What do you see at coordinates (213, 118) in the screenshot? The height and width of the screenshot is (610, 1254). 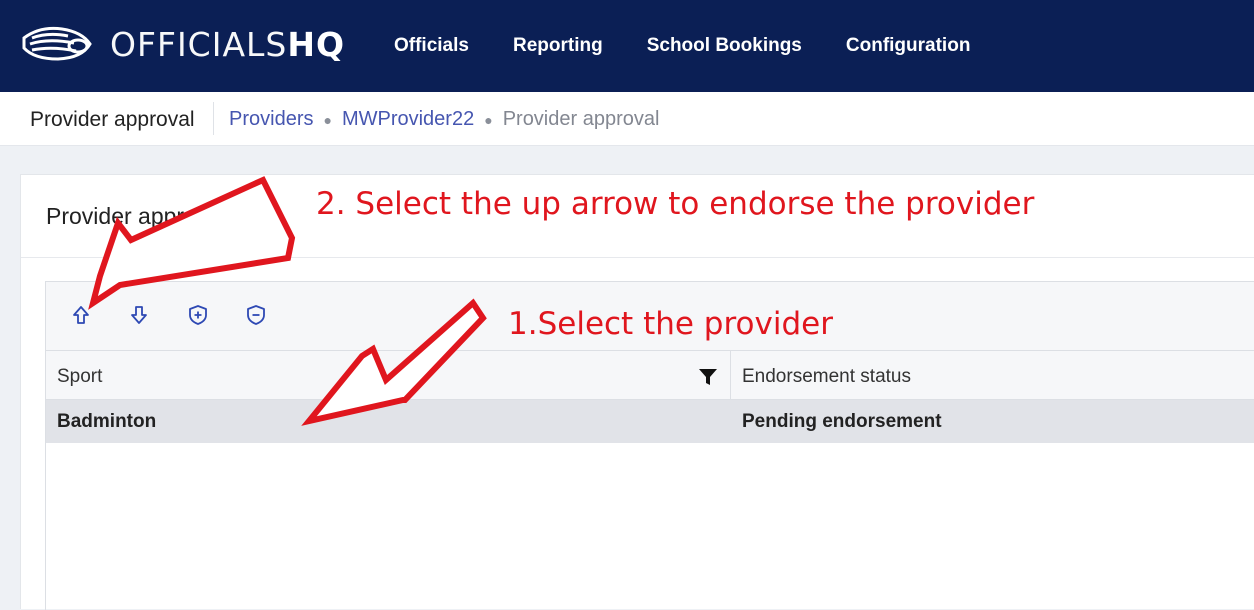 I see `divider` at bounding box center [213, 118].